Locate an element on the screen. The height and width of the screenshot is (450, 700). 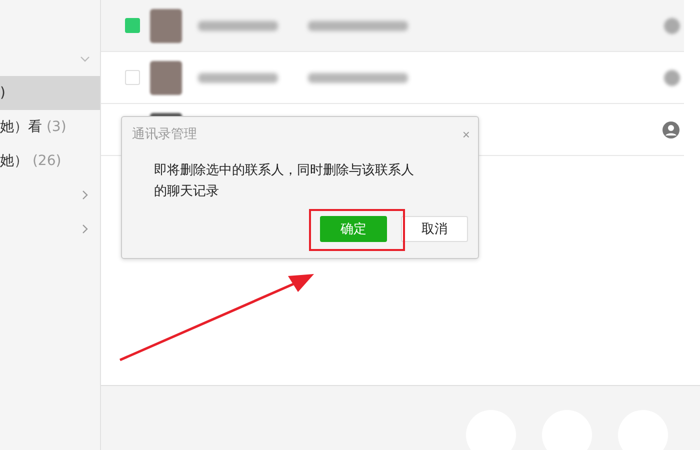
sidebar-item: 她） (26) is located at coordinates (50, 161).